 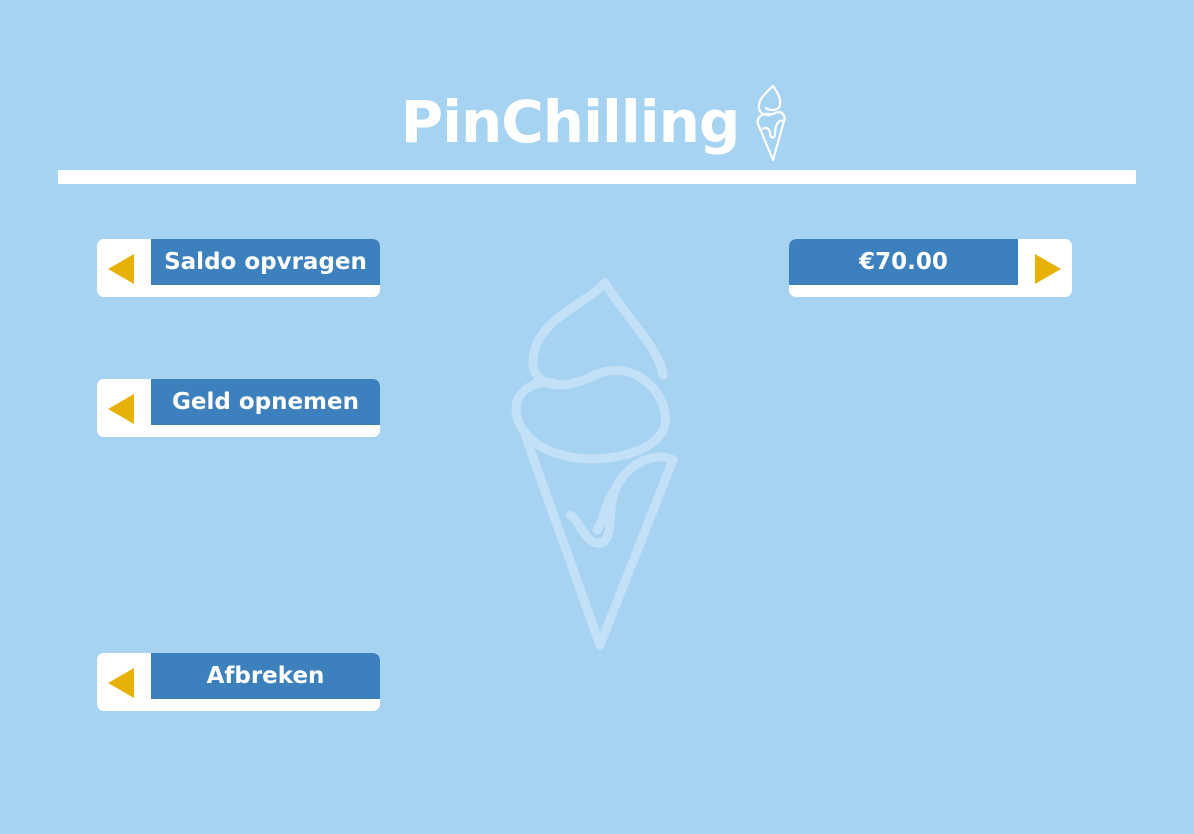 I want to click on balance-inquiry-button: Saldo opvragen, so click(x=238, y=268).